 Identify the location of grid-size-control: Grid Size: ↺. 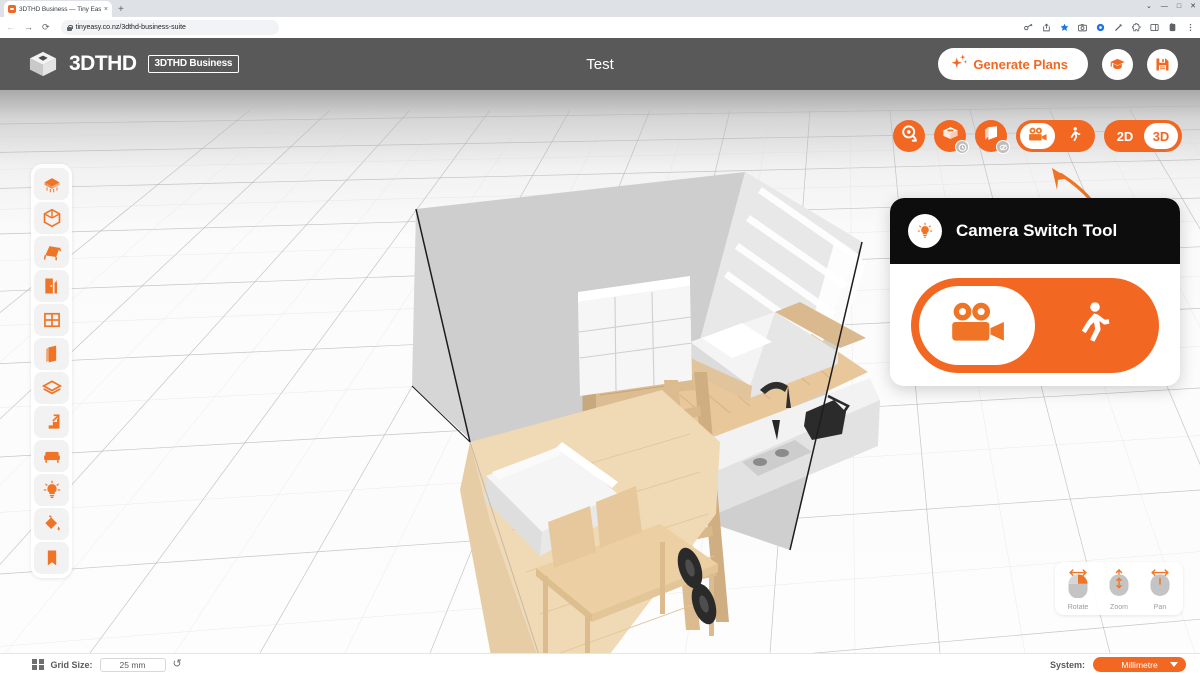
(107, 664).